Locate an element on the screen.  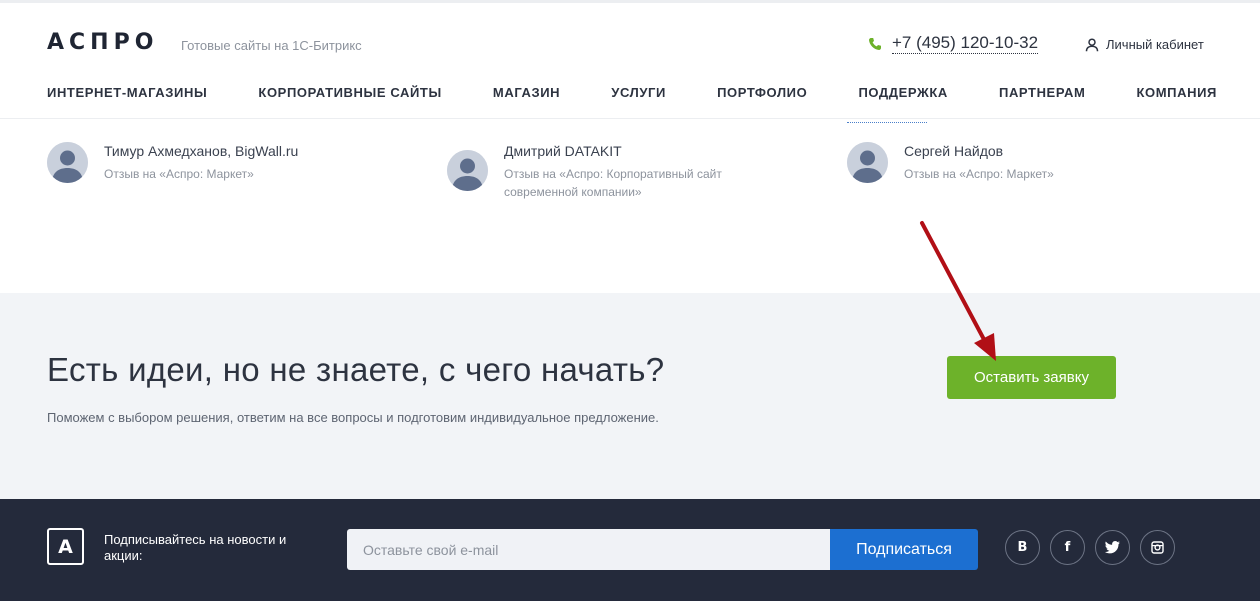
leave-request-button: Оставить заявку is located at coordinates (1031, 377).